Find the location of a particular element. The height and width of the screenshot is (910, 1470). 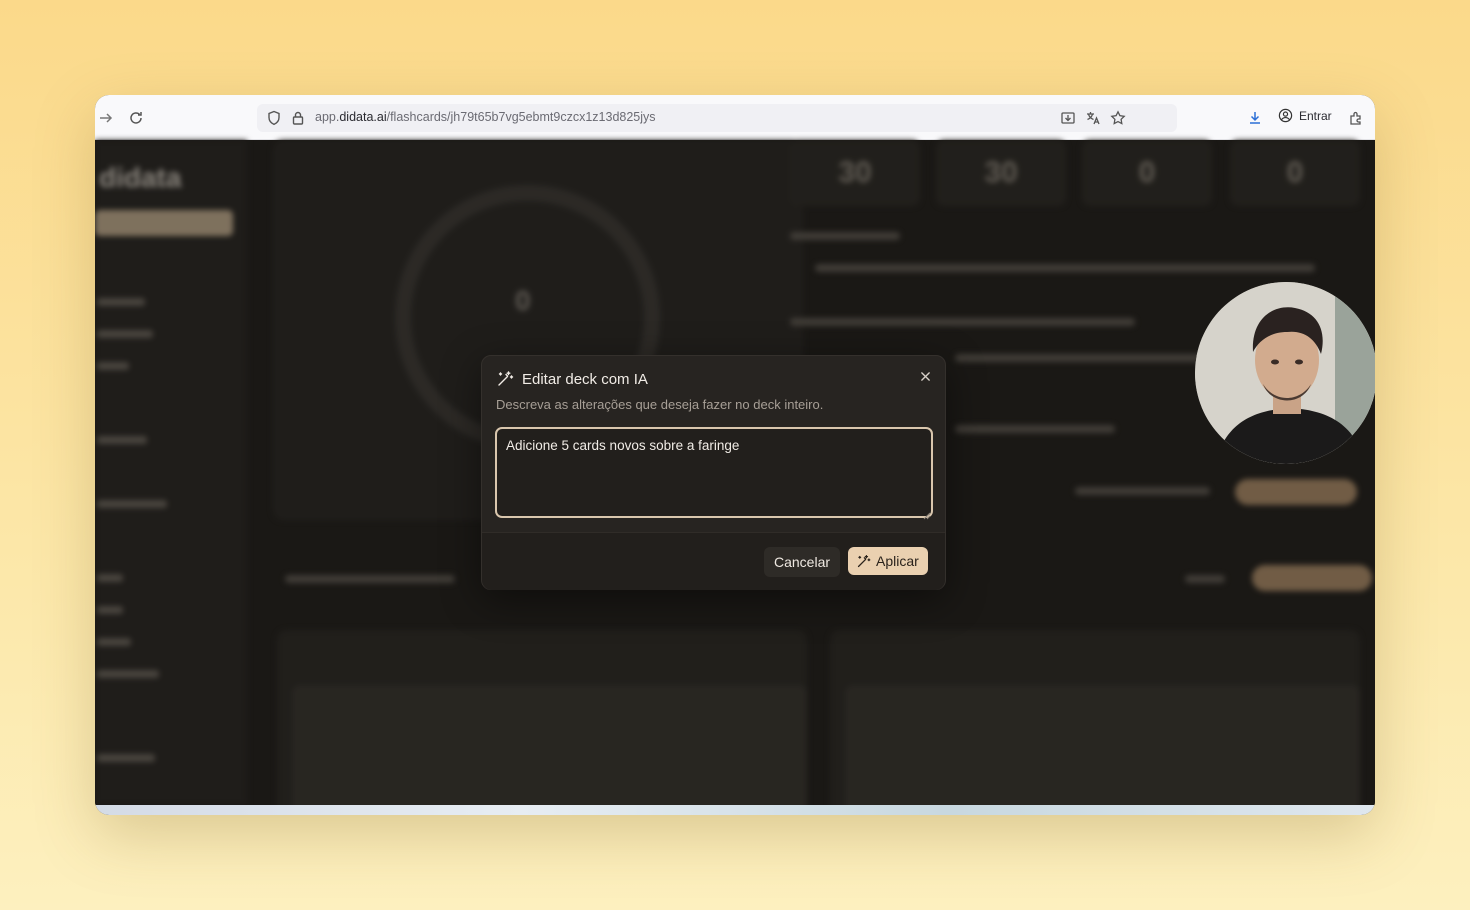

install-app-icon is located at coordinates (1068, 118).